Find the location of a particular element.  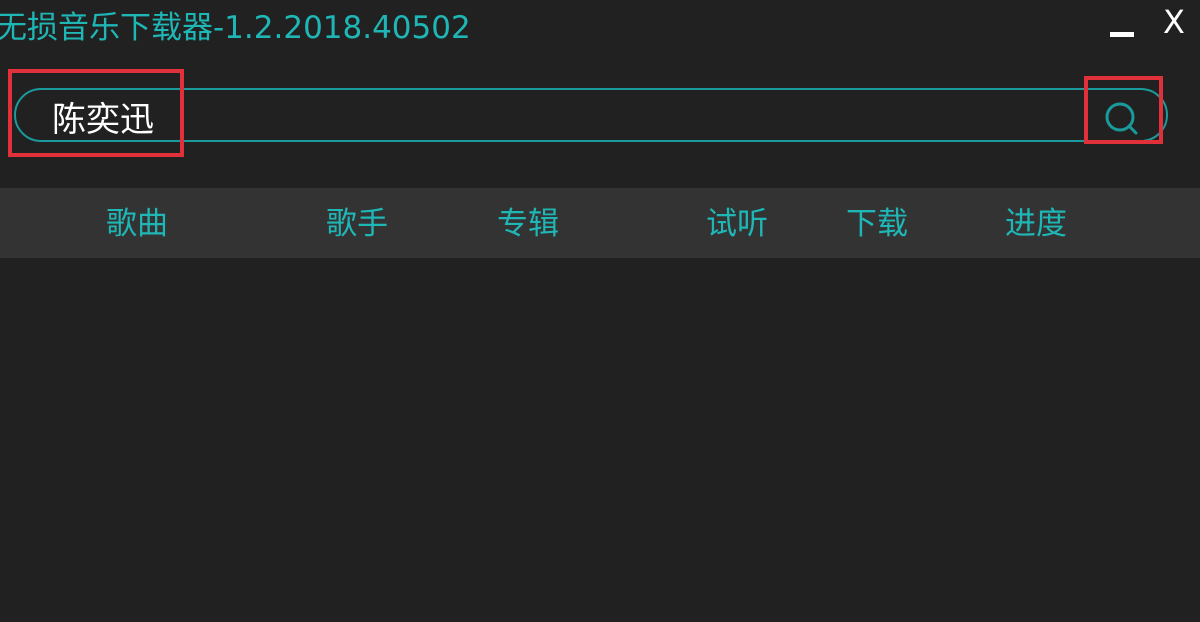

search-box is located at coordinates (591, 115).